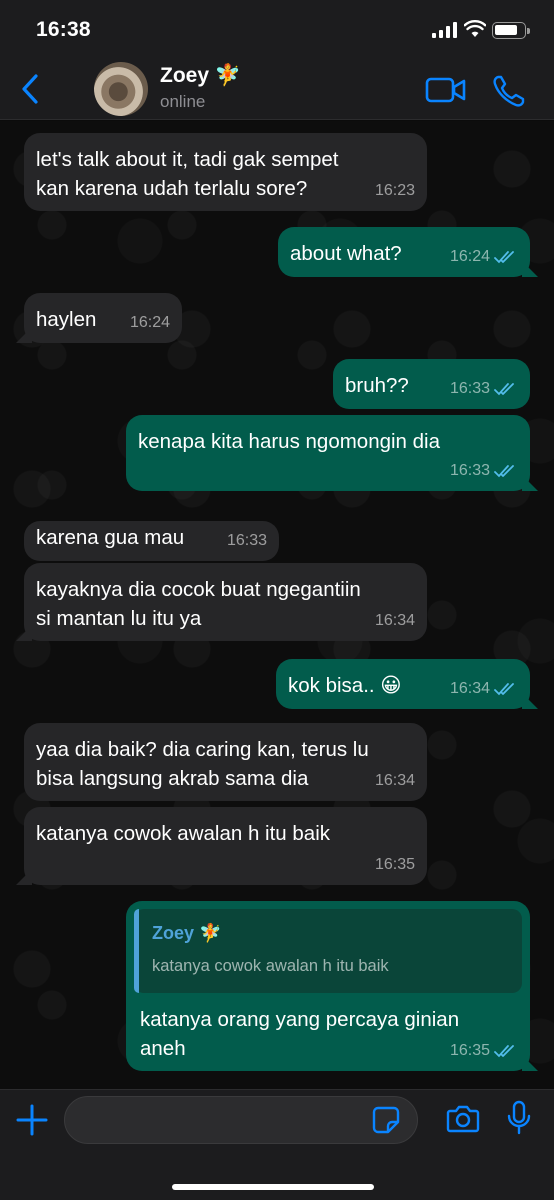 This screenshot has width=554, height=1200. Describe the element at coordinates (63, 29) in the screenshot. I see `status-time: 16:38` at that location.